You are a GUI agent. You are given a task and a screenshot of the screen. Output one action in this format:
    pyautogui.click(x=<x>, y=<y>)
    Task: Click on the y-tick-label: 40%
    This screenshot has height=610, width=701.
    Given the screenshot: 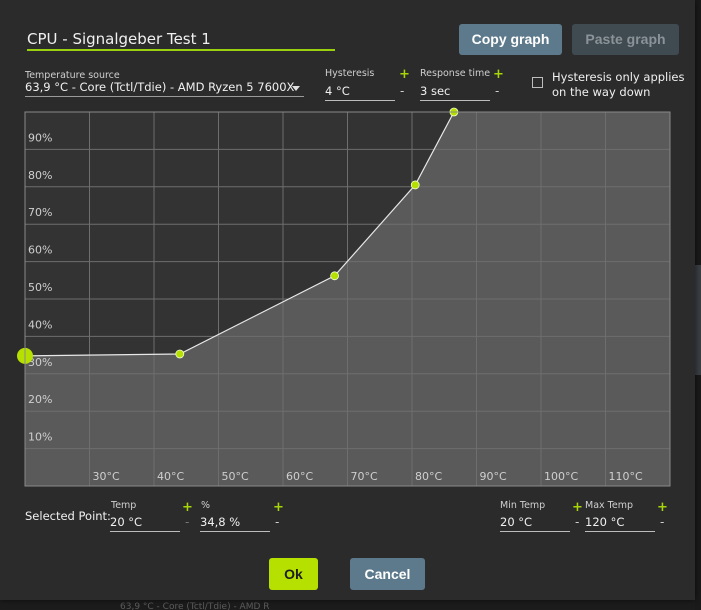 What is the action you would take?
    pyautogui.click(x=40, y=324)
    